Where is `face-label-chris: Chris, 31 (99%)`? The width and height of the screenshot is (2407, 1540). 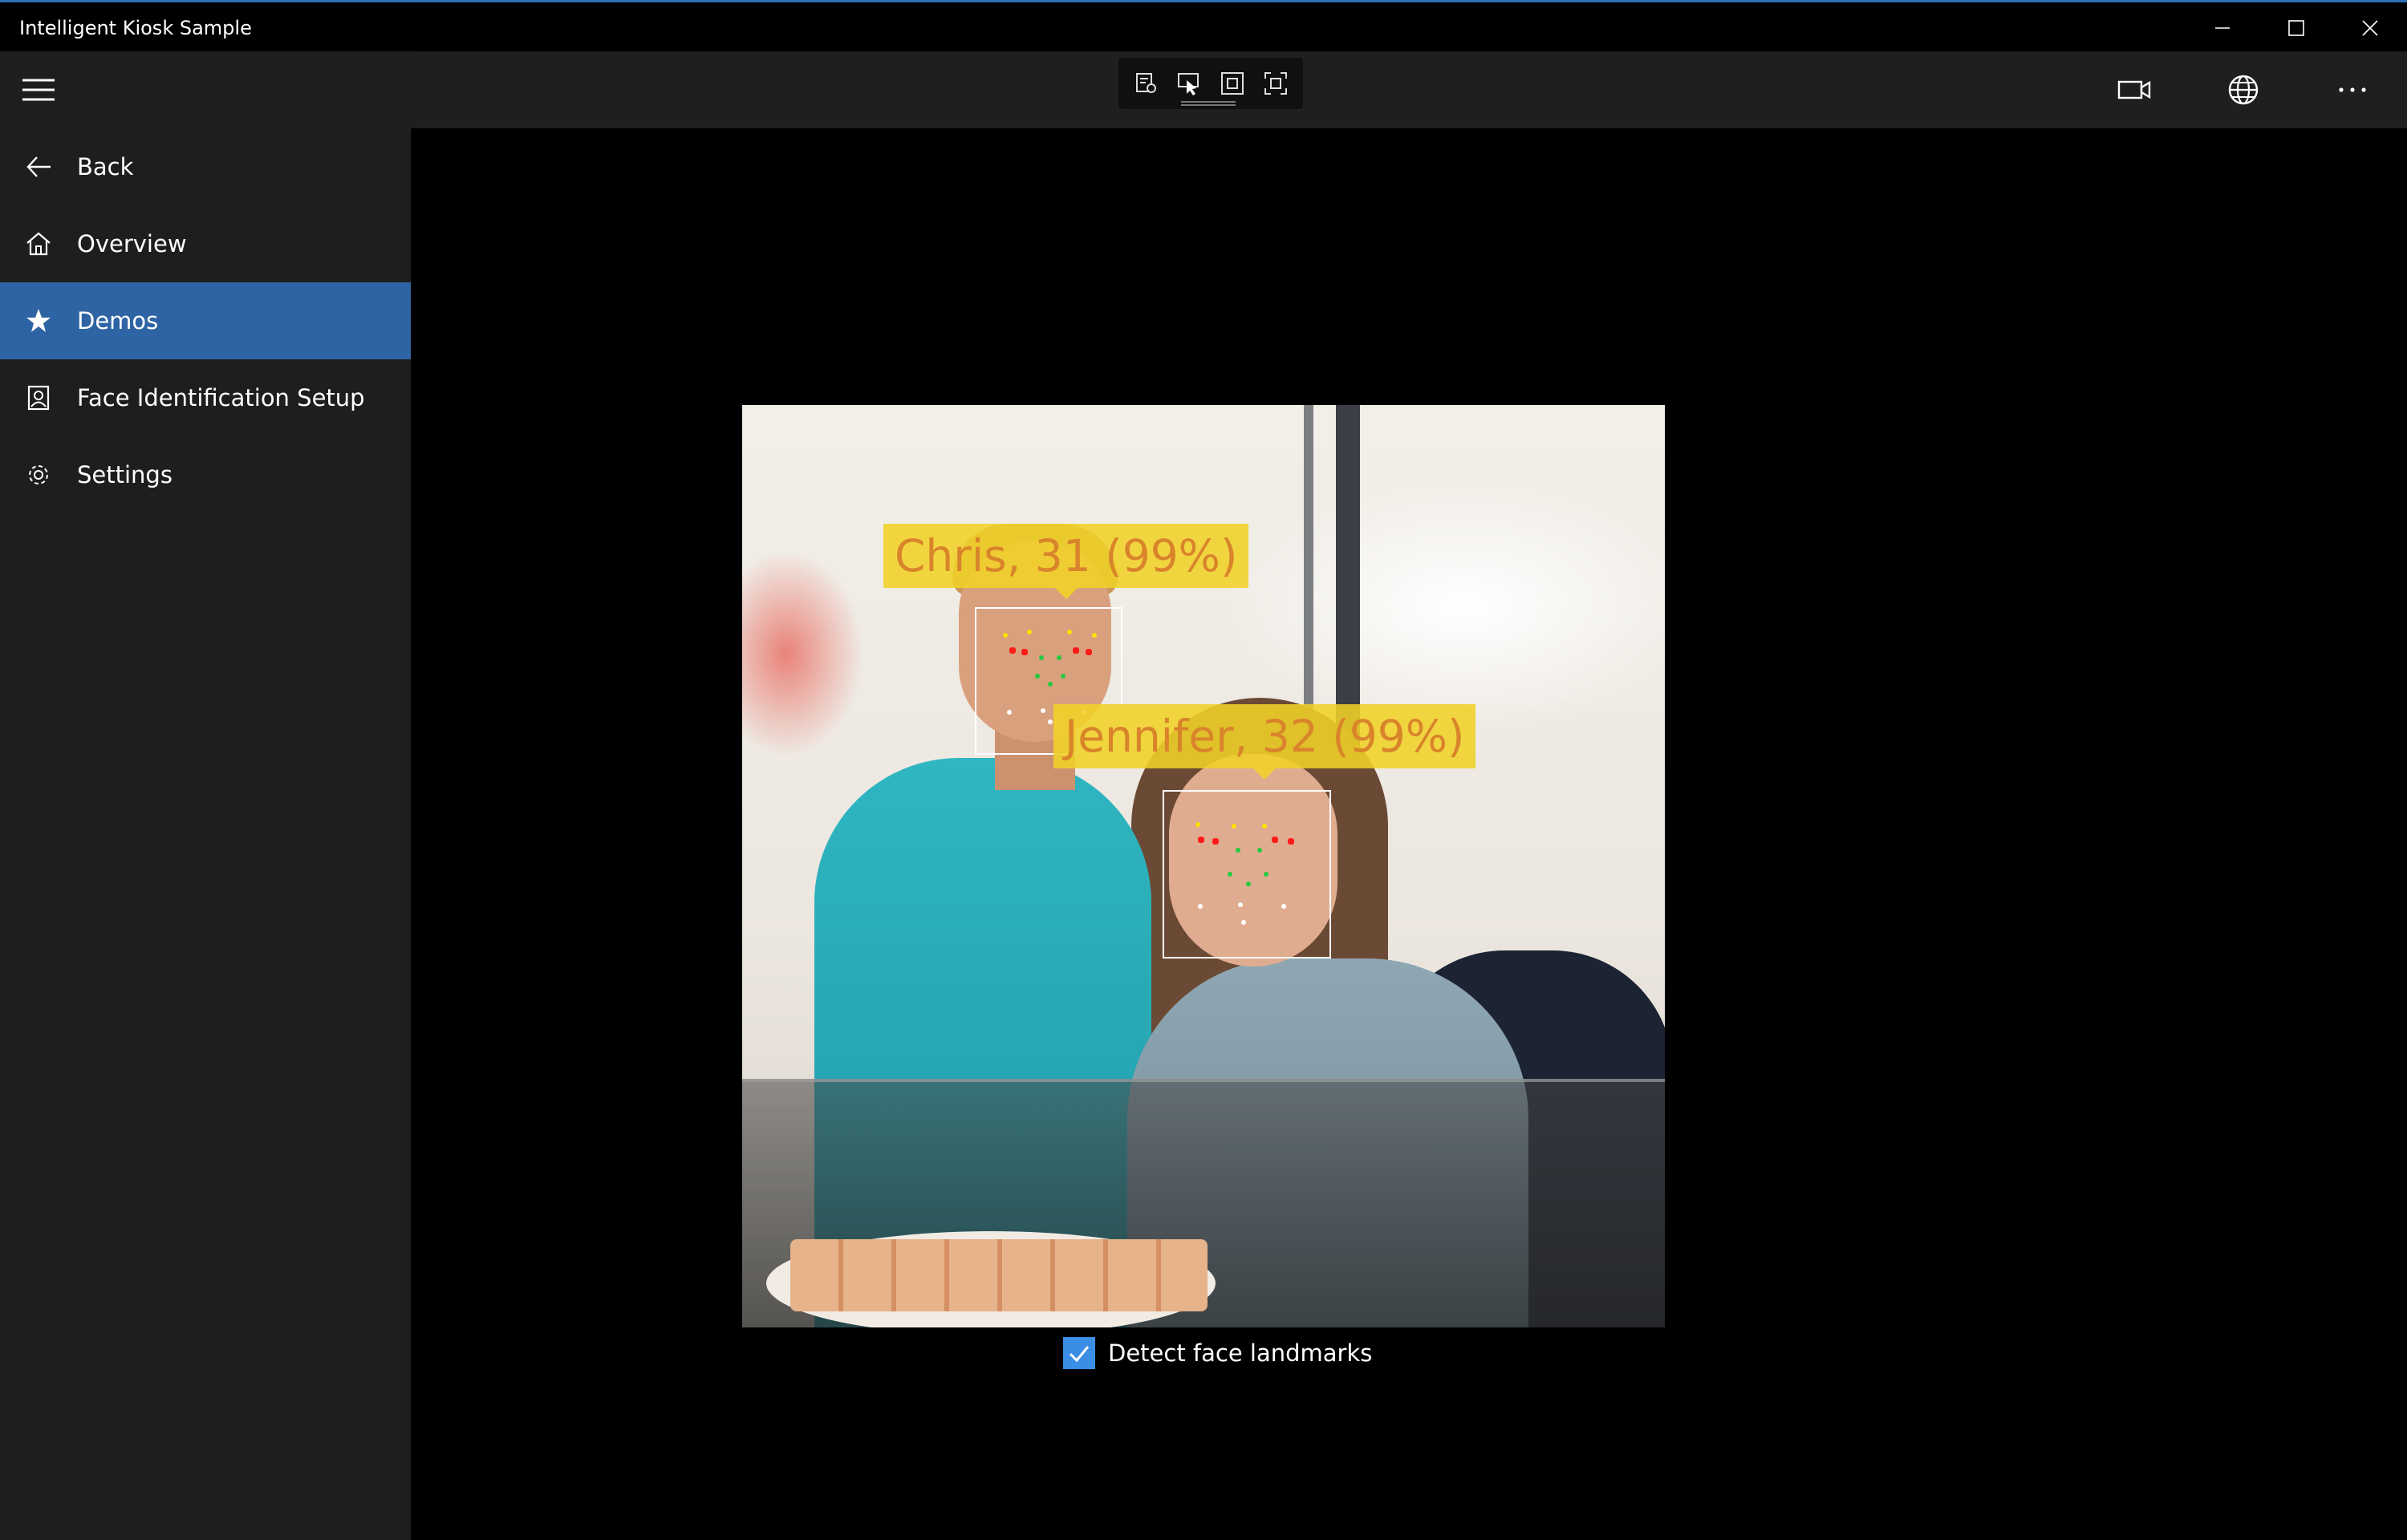
face-label-chris: Chris, 31 (99%) is located at coordinates (1066, 561).